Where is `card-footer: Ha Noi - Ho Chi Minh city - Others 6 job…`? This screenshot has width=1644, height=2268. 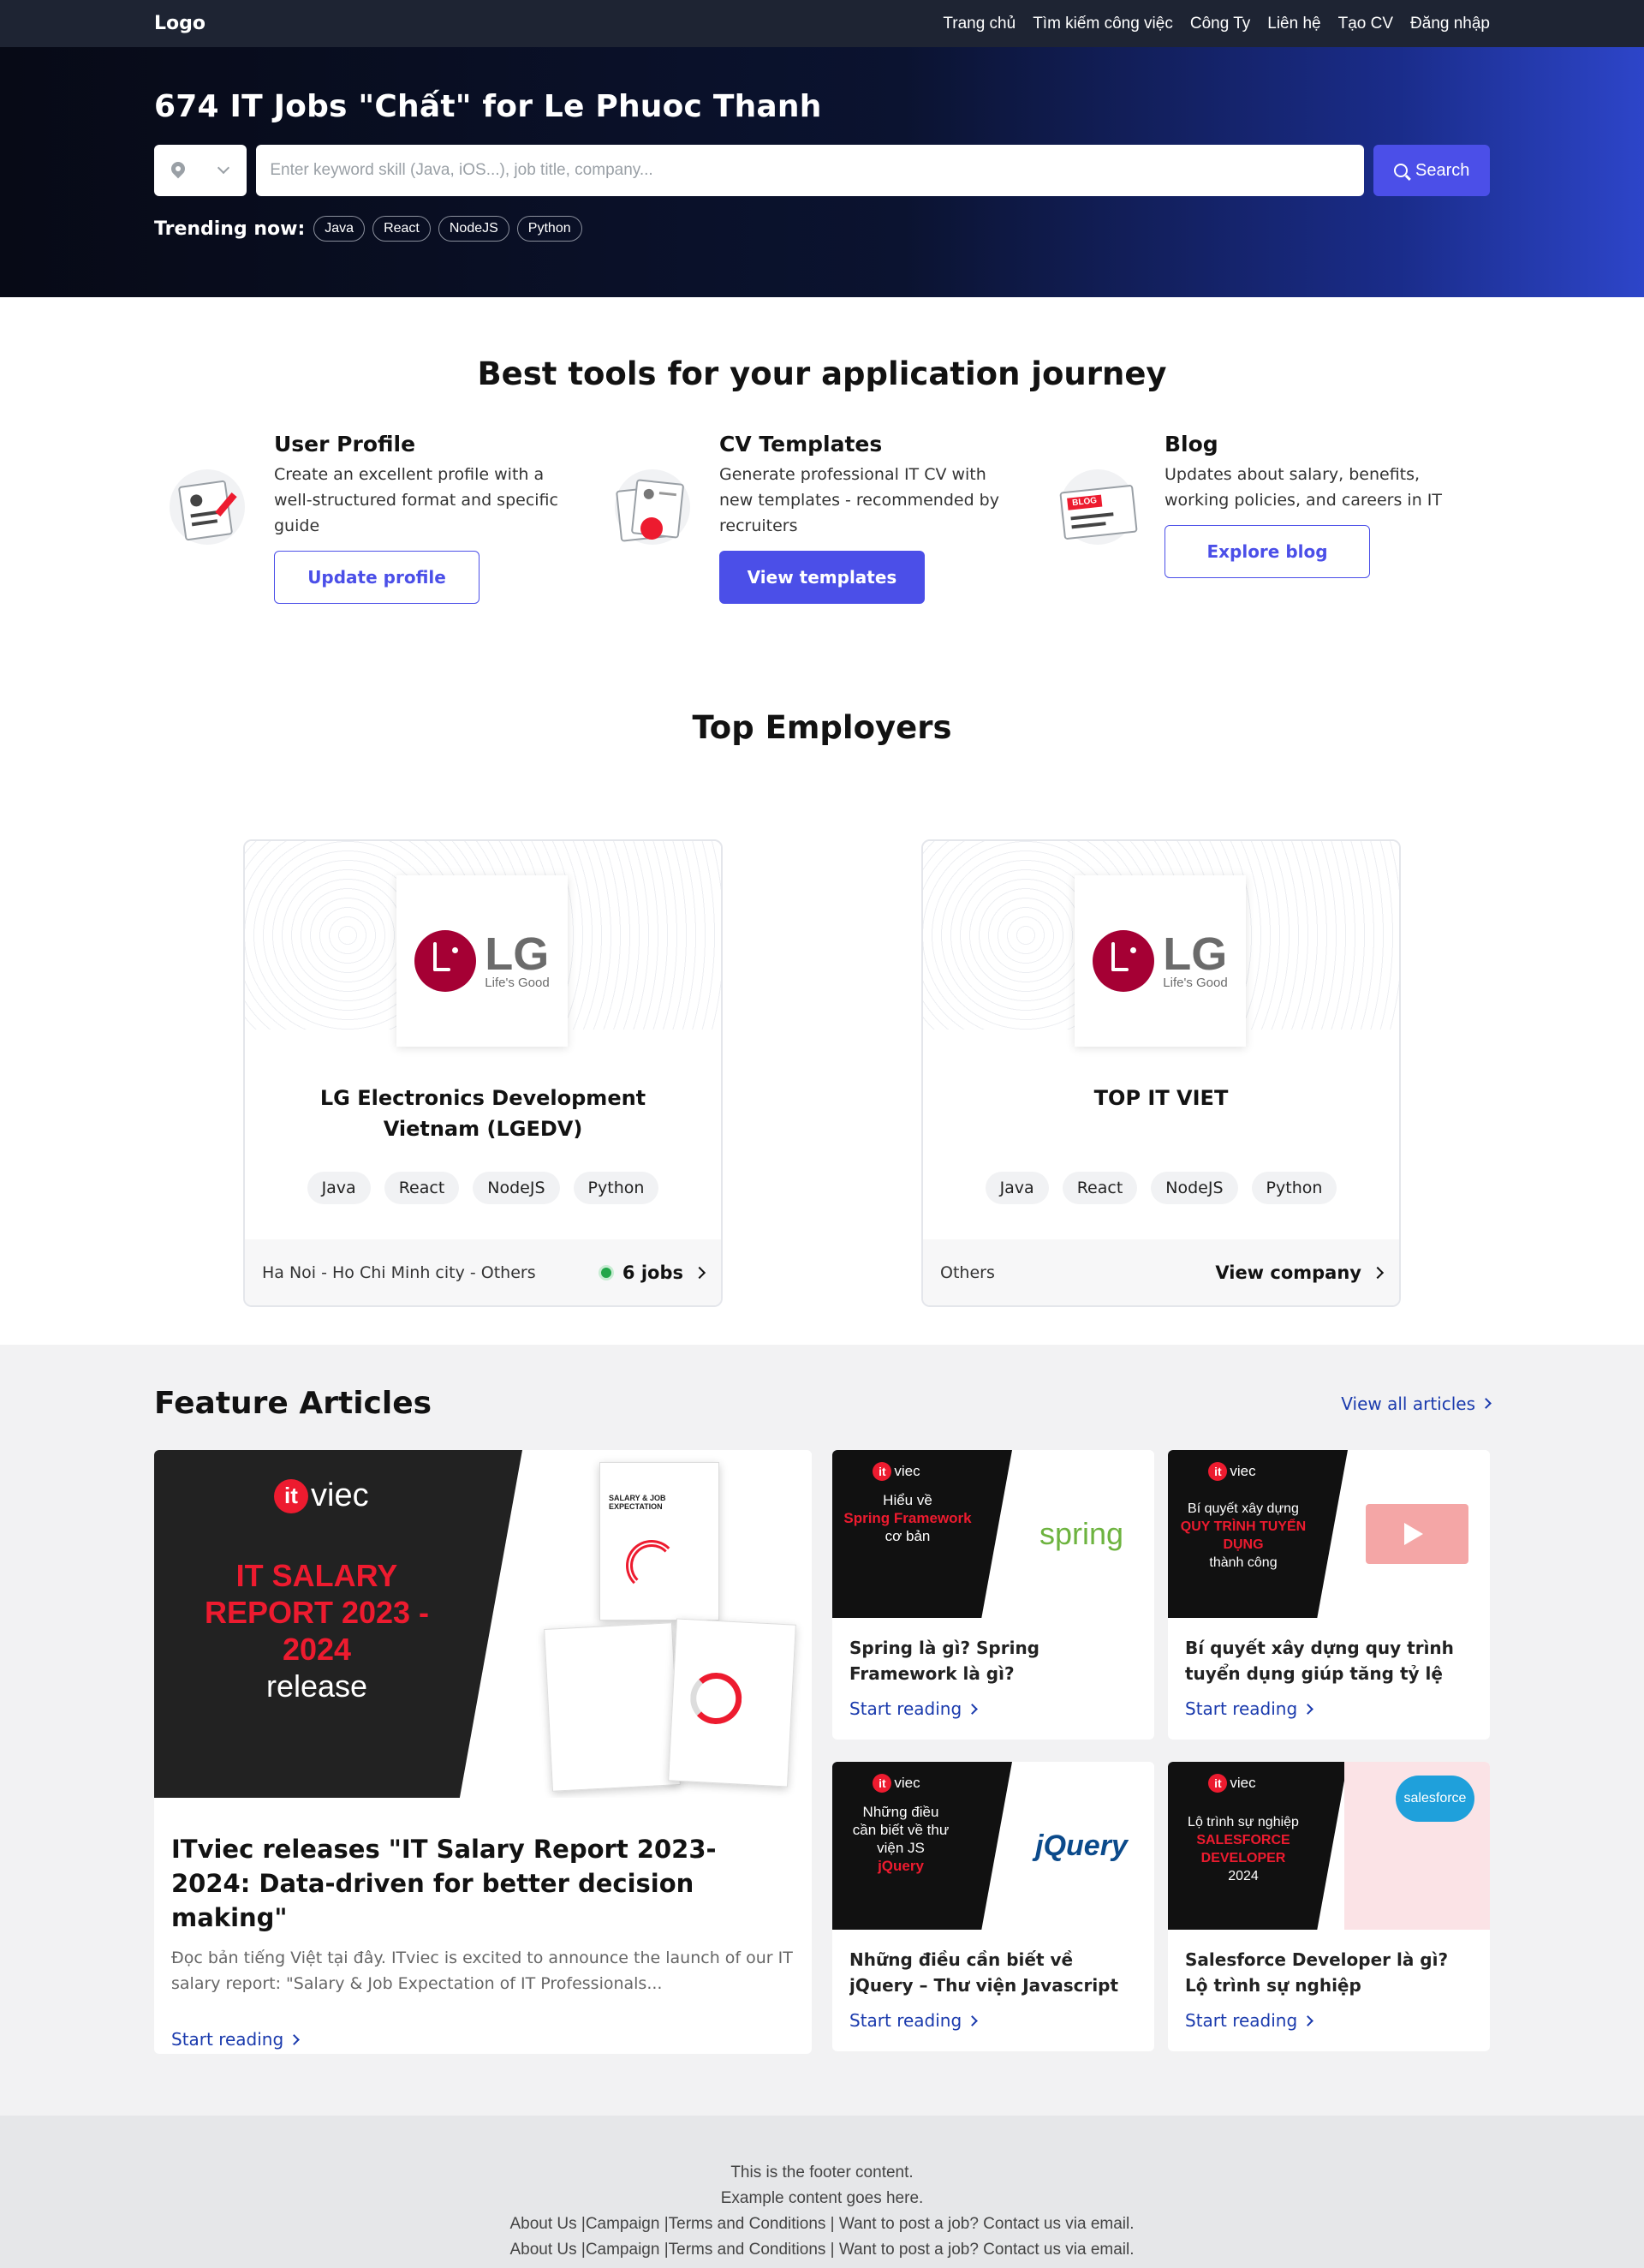 card-footer: Ha Noi - Ho Chi Minh city - Others 6 job… is located at coordinates (483, 1272).